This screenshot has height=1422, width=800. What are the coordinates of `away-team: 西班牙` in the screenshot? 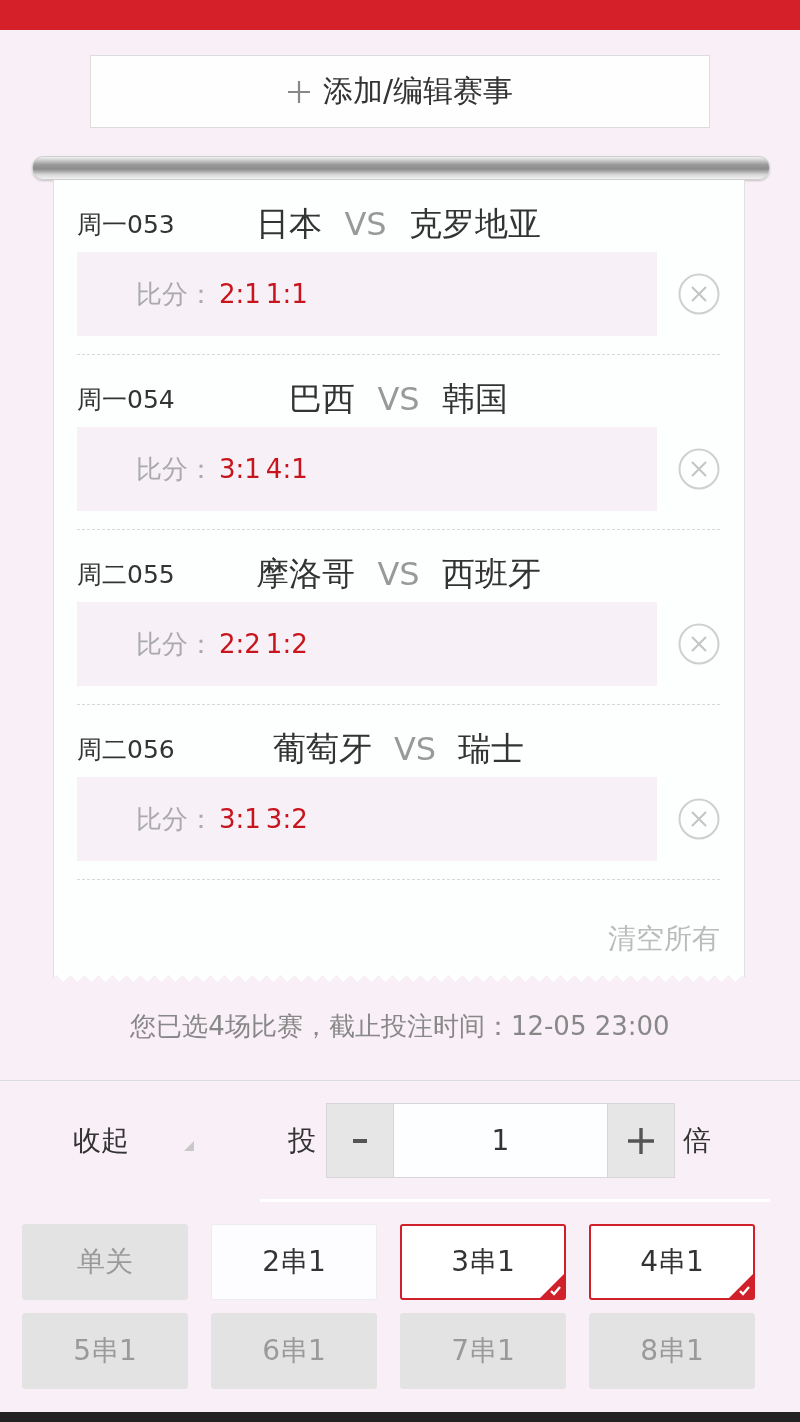 It's located at (491, 573).